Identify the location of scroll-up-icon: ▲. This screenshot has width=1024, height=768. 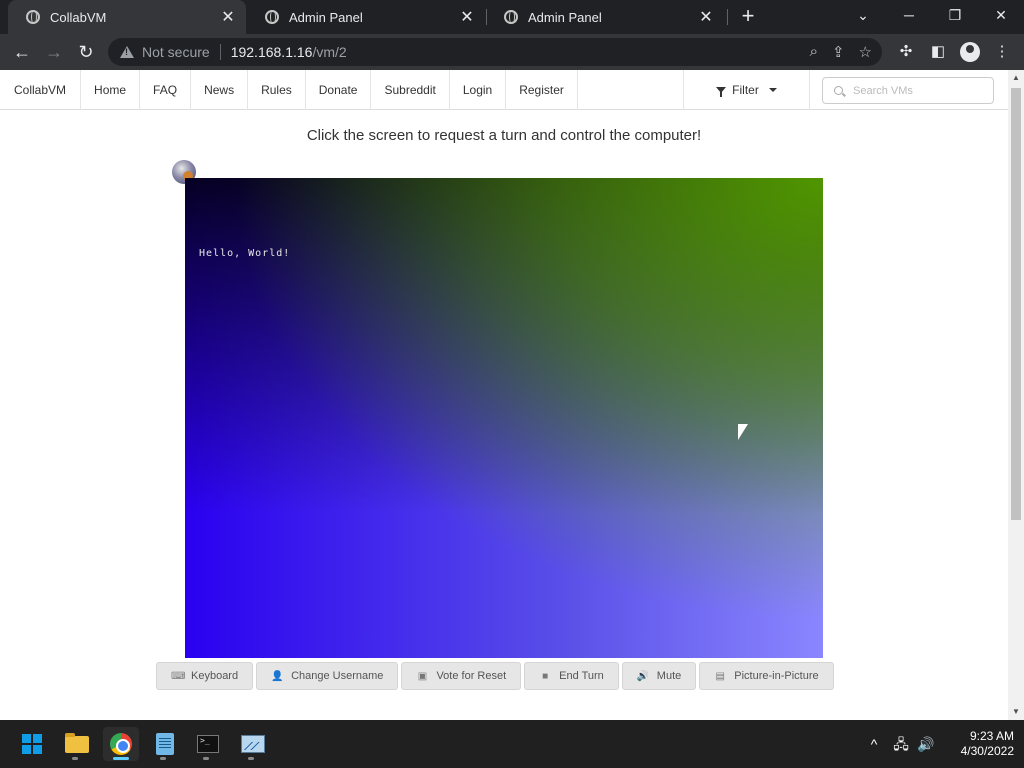
(1016, 78).